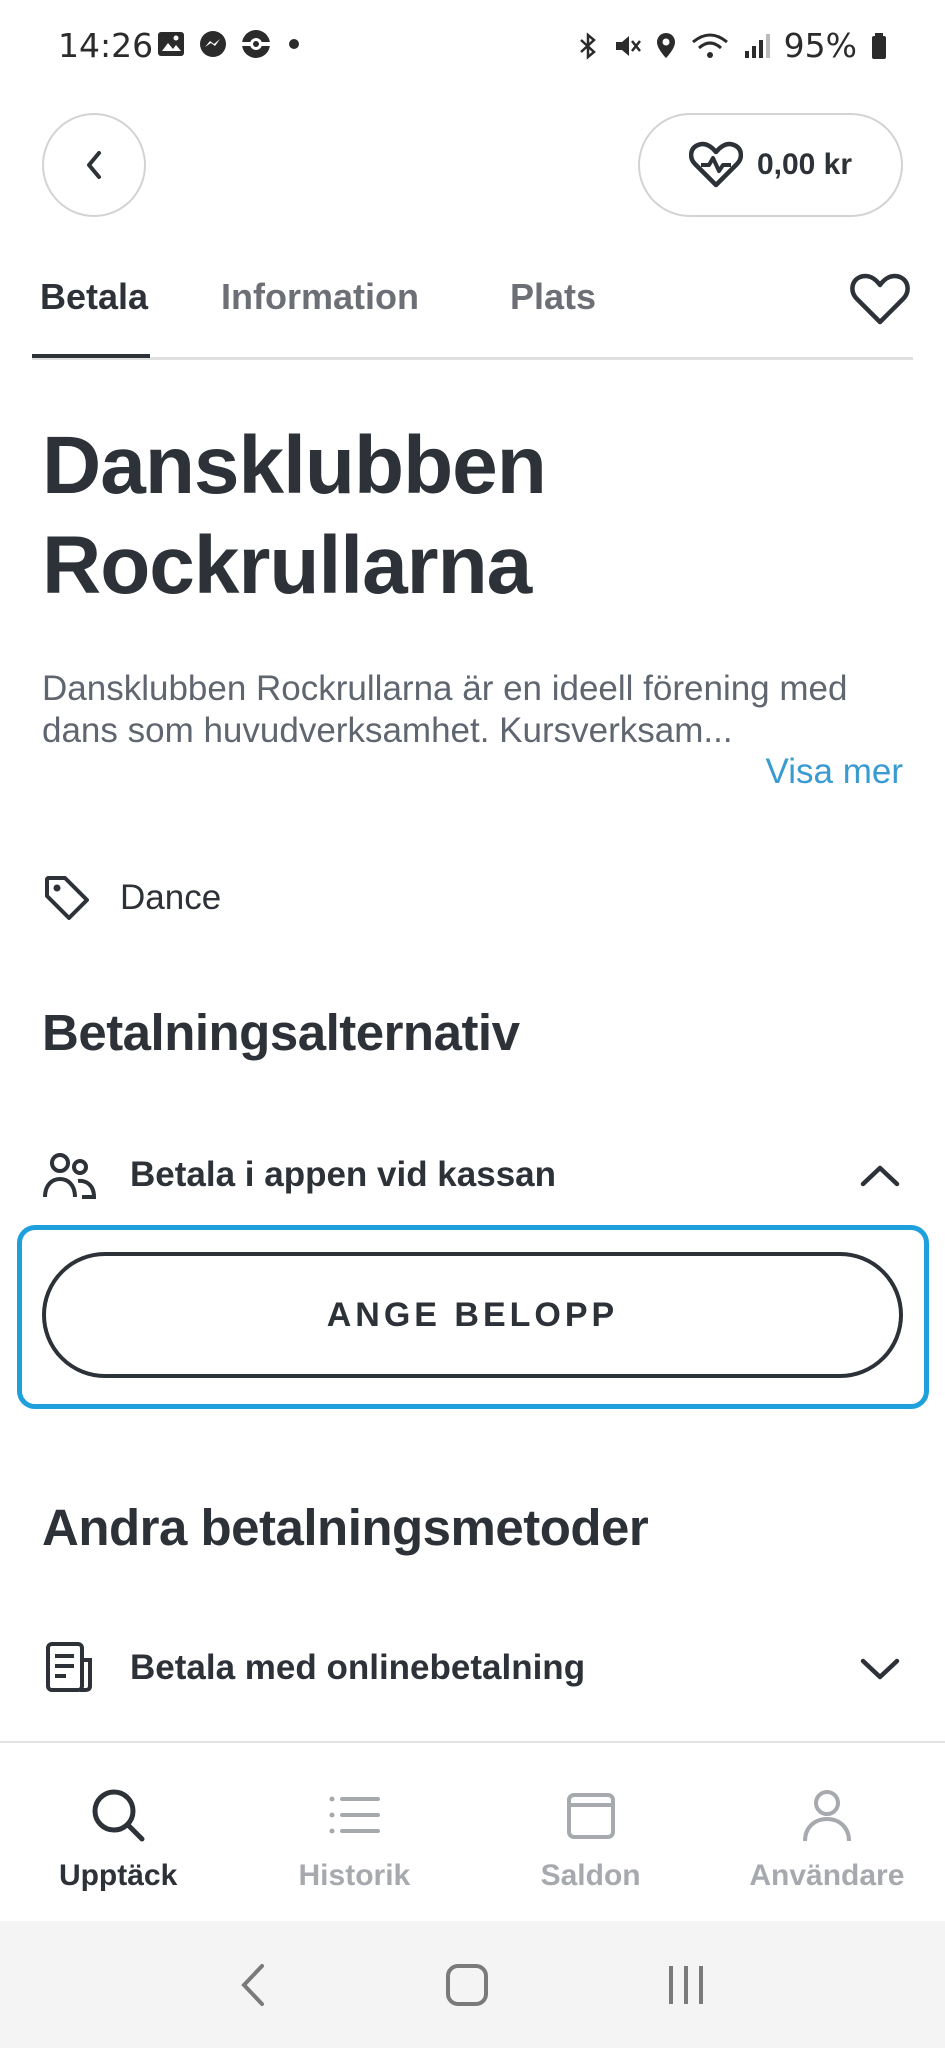 Image resolution: width=945 pixels, height=2048 pixels. Describe the element at coordinates (343, 1174) in the screenshot. I see `pay-in-app-label: Betala i appen vid kassan` at that location.